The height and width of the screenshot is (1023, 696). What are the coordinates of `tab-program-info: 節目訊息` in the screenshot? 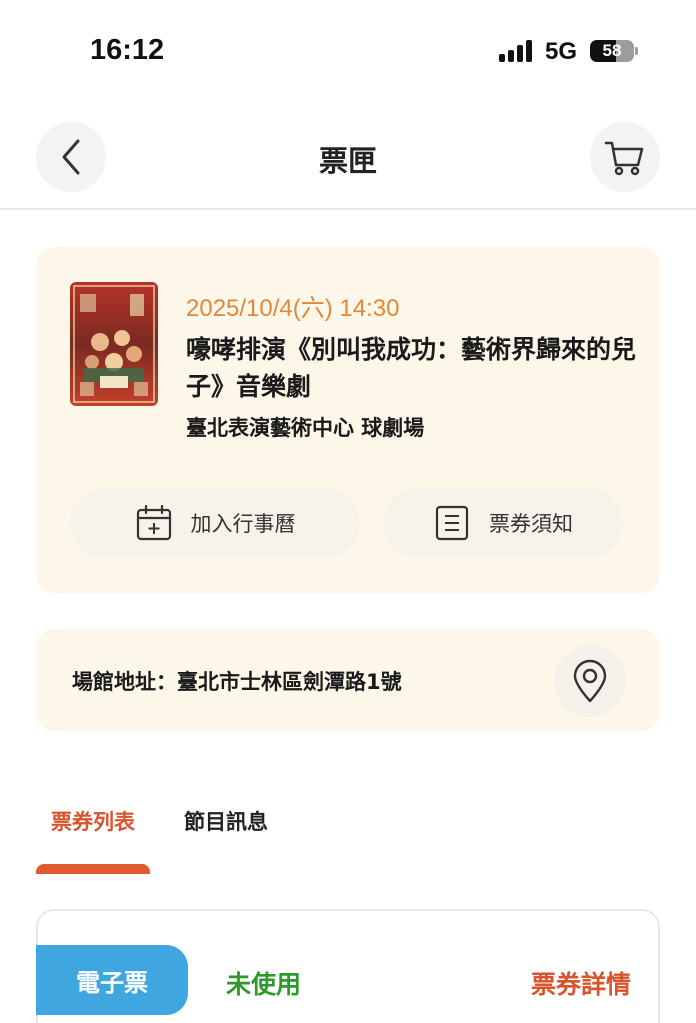 It's located at (226, 821).